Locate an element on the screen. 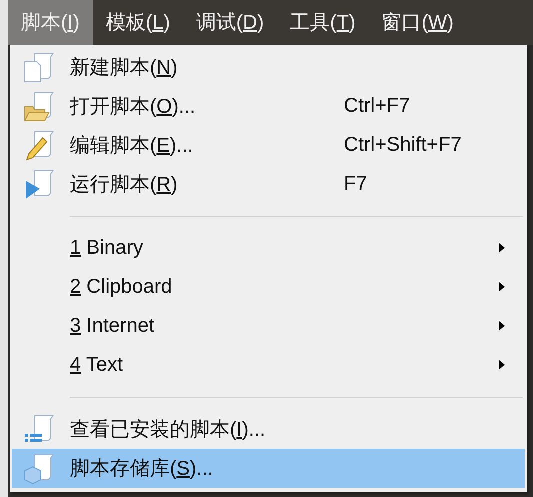 This screenshot has height=497, width=533. menu-item: 新建脚本(N) is located at coordinates (268, 67).